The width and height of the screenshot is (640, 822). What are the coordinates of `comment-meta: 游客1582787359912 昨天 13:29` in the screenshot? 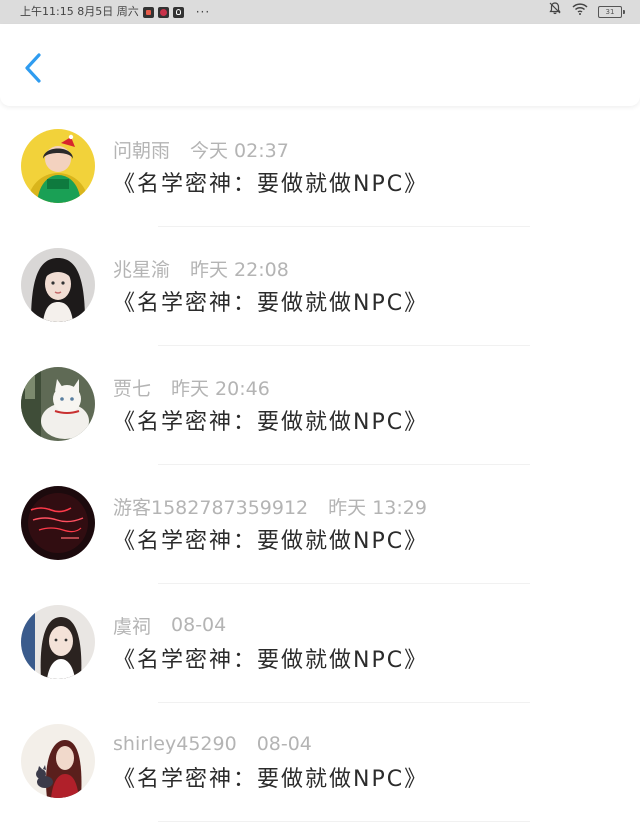 It's located at (270, 506).